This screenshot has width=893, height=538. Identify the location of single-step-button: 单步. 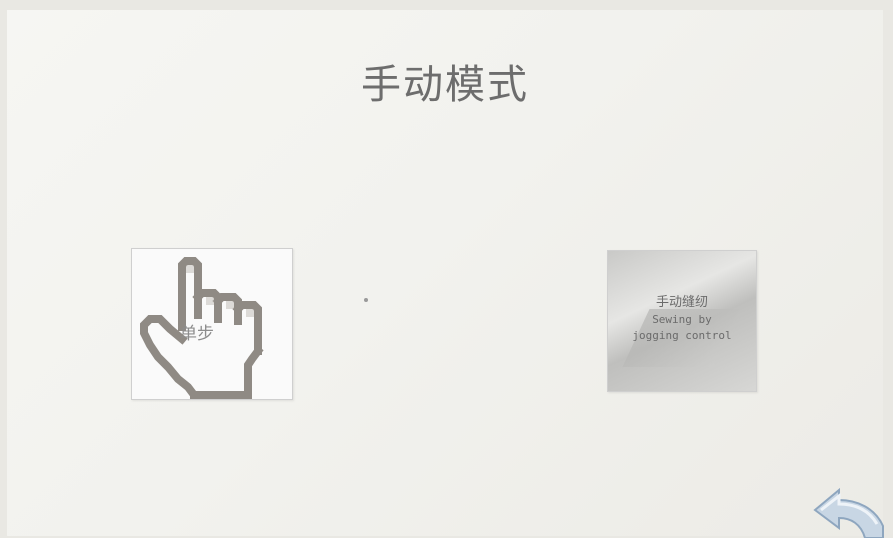
(212, 324).